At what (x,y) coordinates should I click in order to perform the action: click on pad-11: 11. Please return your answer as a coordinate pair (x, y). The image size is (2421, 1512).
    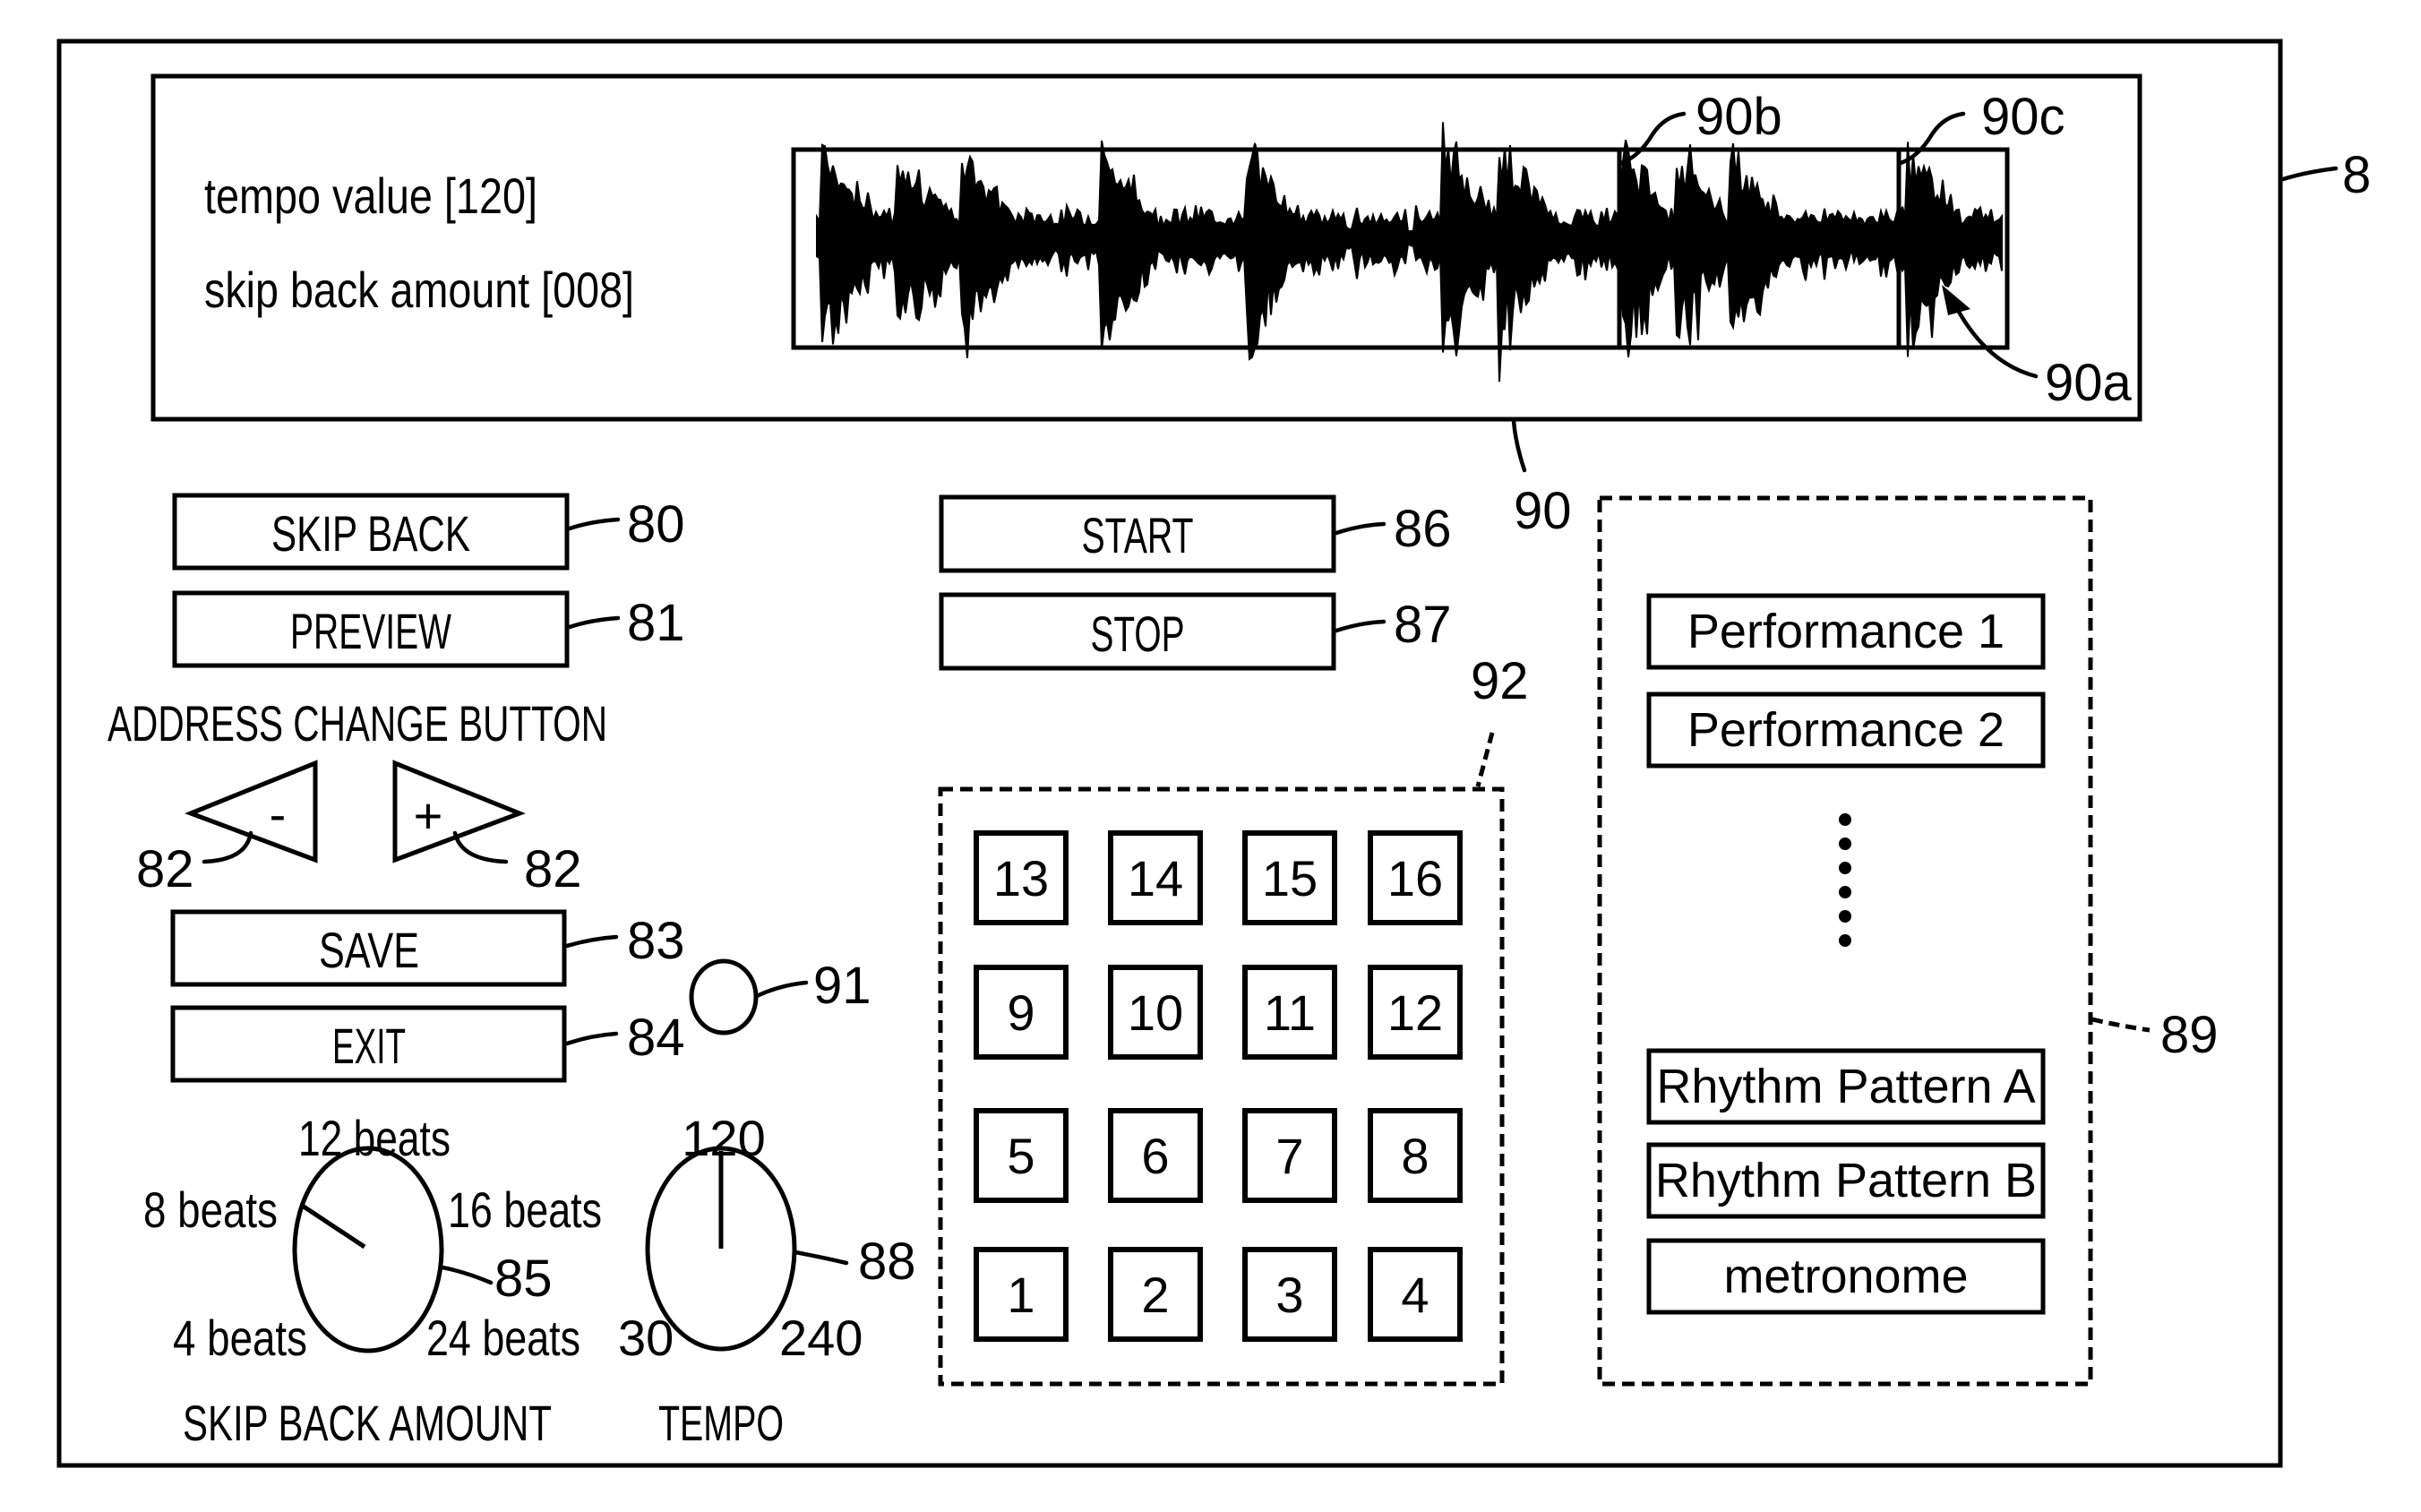
    Looking at the image, I should click on (1290, 1013).